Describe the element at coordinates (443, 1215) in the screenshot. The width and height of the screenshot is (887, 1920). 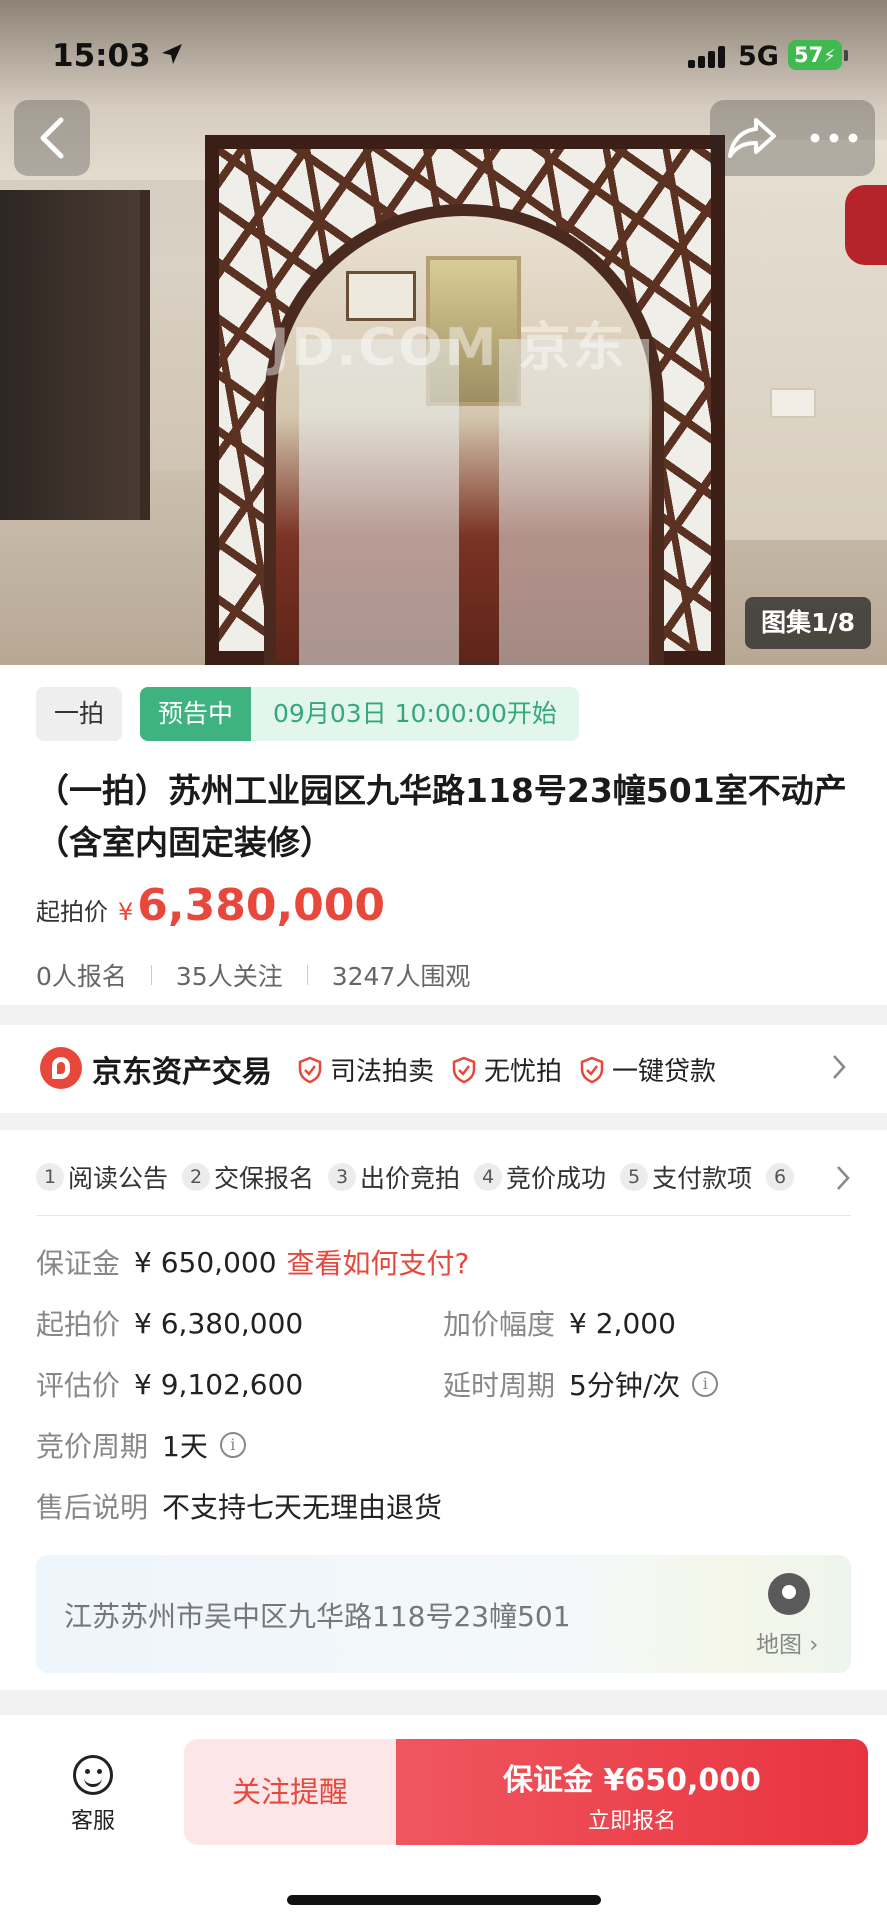
I see `divider` at that location.